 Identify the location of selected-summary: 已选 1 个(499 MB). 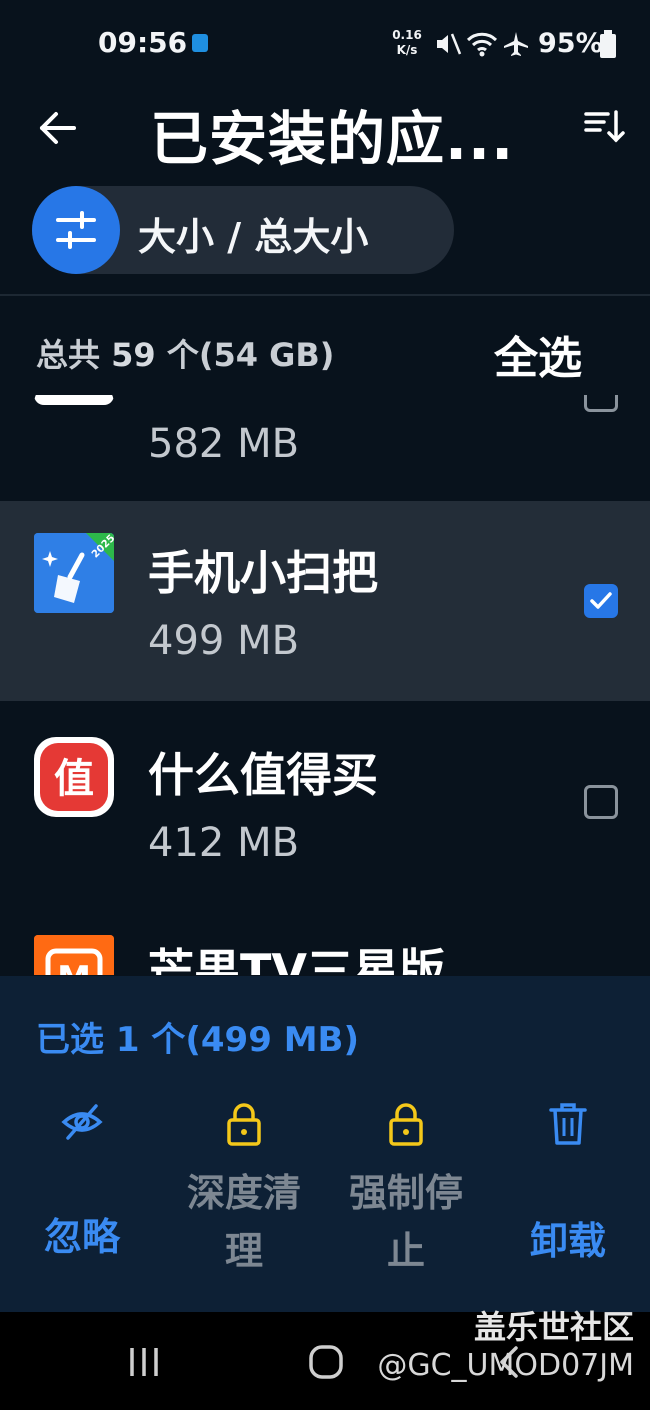
(197, 1036).